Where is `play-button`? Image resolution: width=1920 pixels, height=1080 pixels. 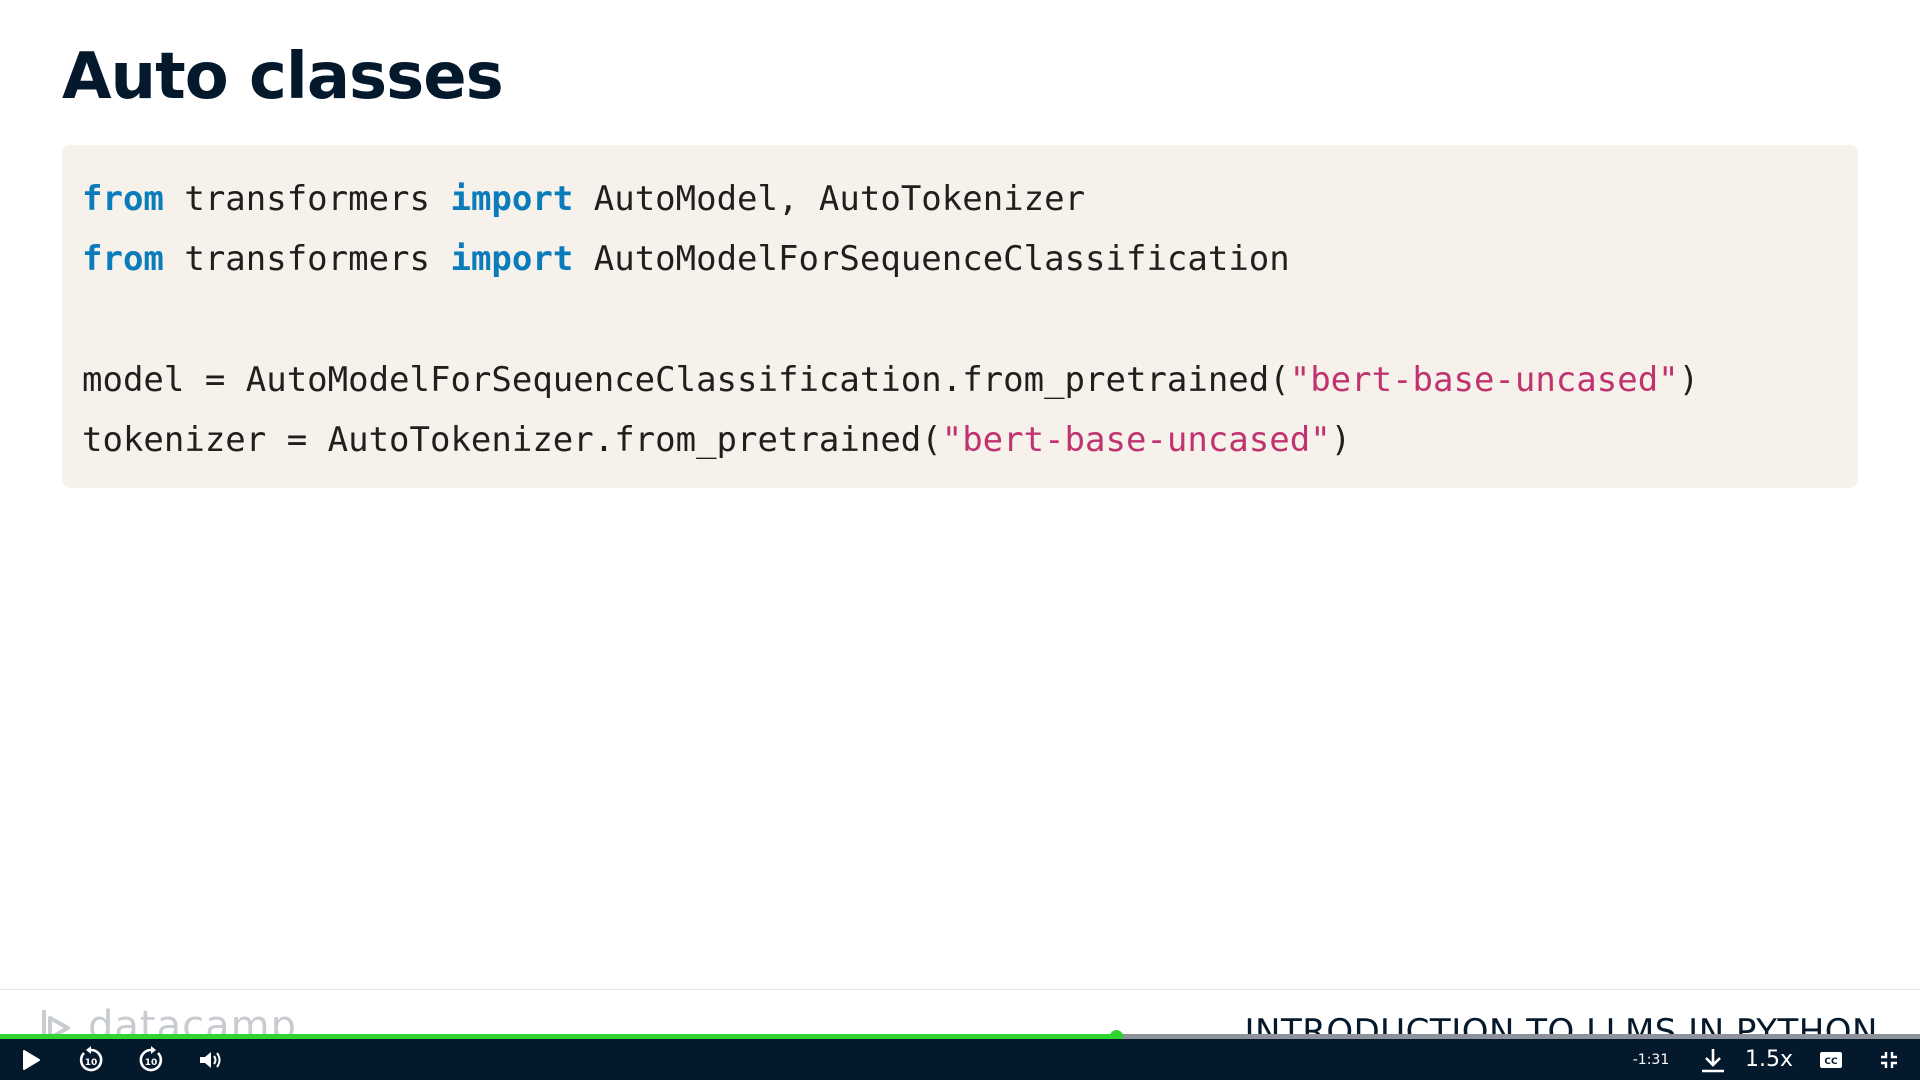 play-button is located at coordinates (31, 1059).